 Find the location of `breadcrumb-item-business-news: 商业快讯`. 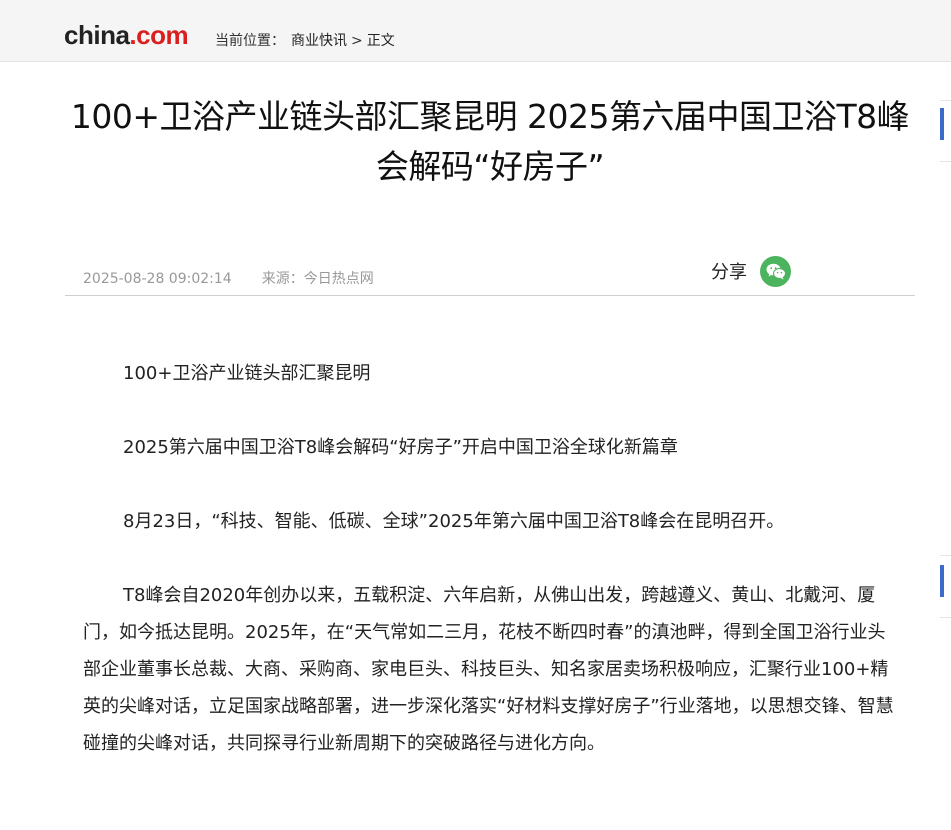

breadcrumb-item-business-news: 商业快讯 is located at coordinates (319, 41).